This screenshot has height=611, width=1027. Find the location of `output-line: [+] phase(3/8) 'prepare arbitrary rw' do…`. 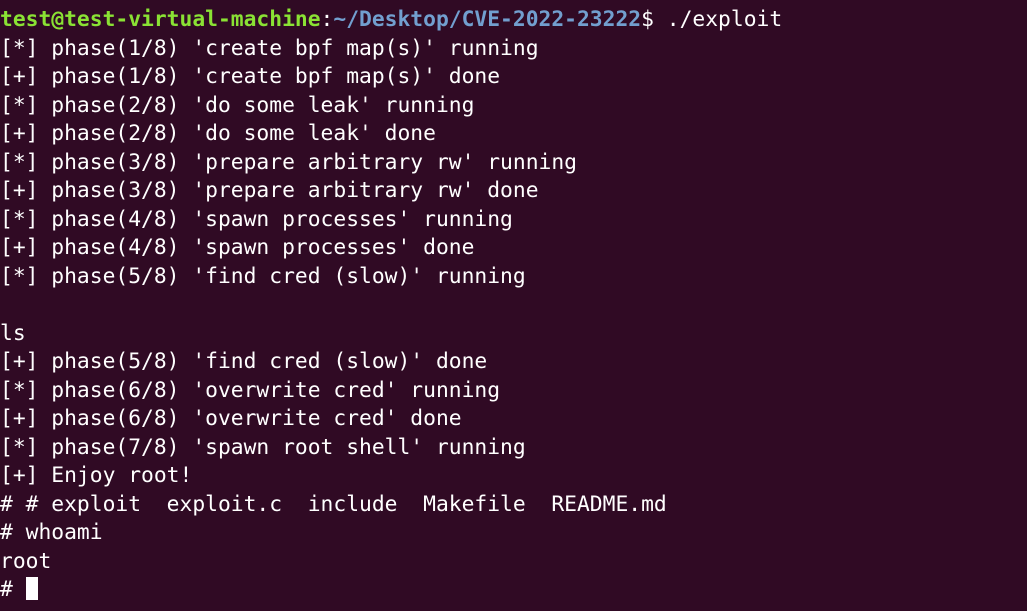

output-line: [+] phase(3/8) 'prepare arbitrary rw' do… is located at coordinates (269, 190).